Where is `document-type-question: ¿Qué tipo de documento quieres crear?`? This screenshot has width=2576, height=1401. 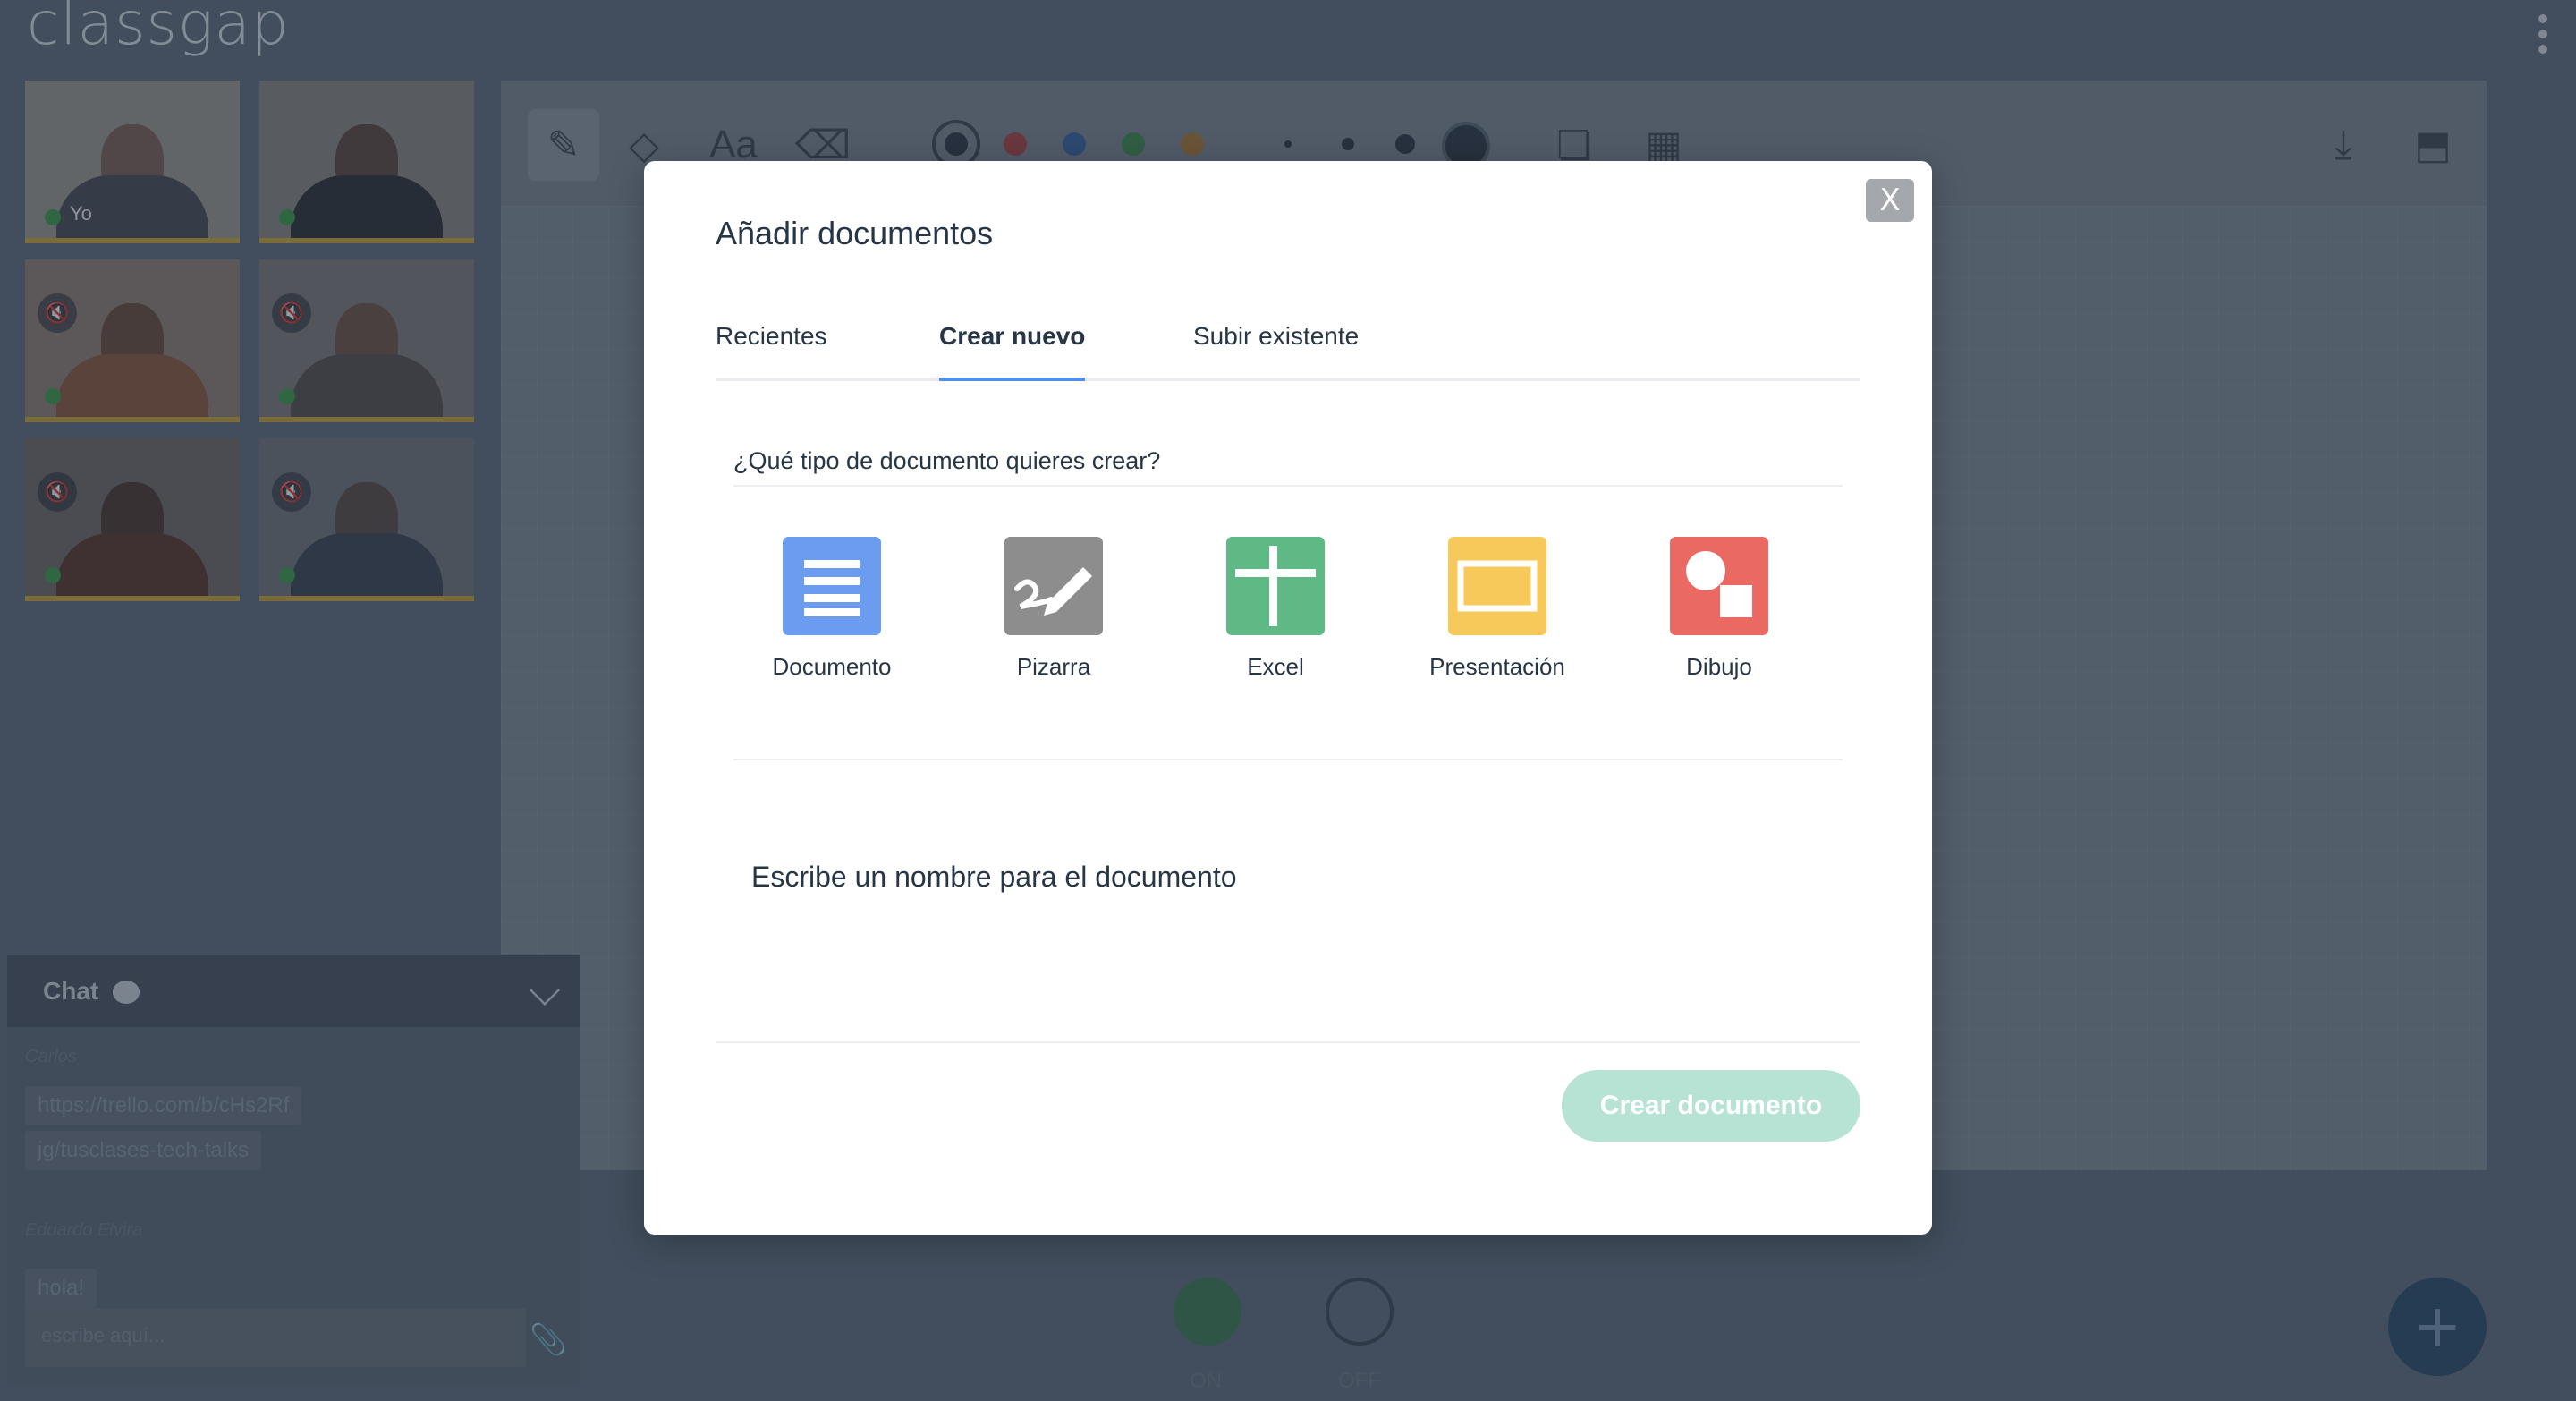 document-type-question: ¿Qué tipo de documento quieres crear? is located at coordinates (1288, 467).